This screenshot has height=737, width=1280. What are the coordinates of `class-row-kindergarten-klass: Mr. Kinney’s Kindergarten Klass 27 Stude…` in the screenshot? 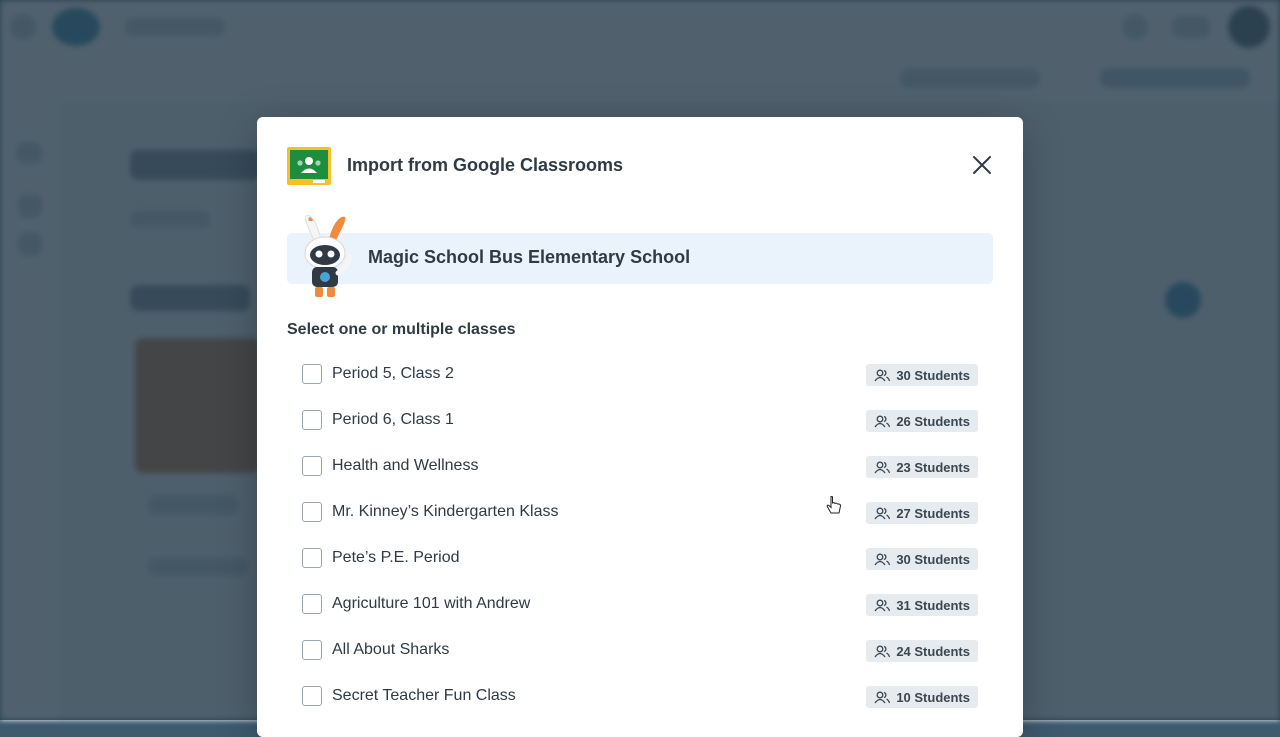 It's located at (640, 513).